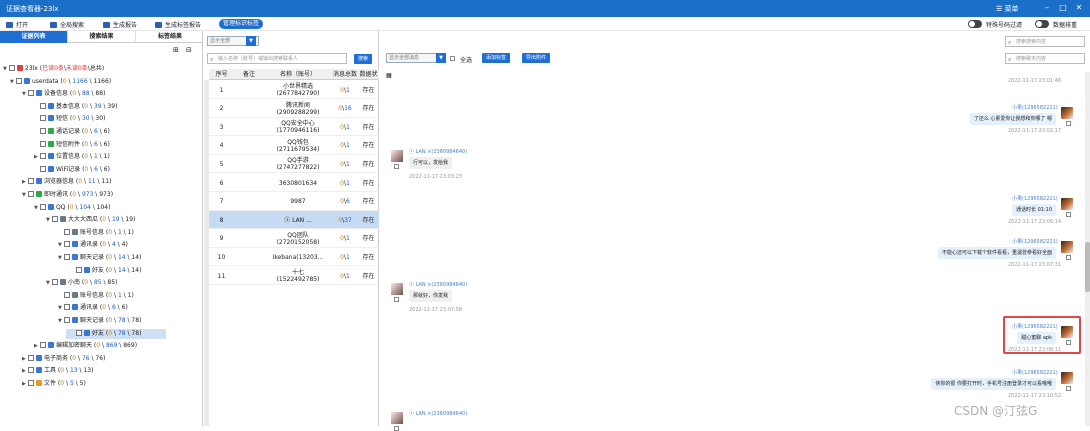 Image resolution: width=1090 pixels, height=431 pixels. I want to click on tree-node: ▶ 位置信息 (0 \ 1 \ 1), so click(72, 157).